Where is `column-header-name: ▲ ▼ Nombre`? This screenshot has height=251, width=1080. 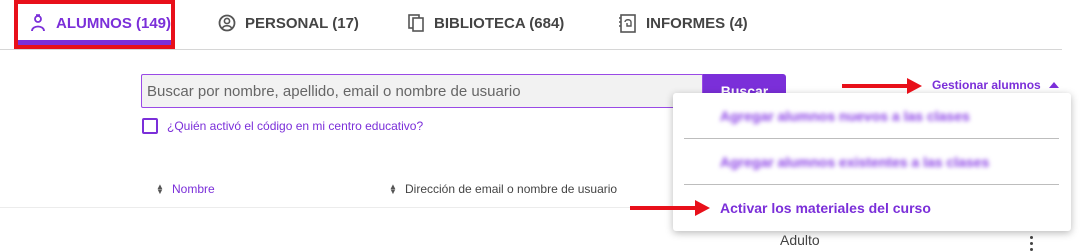 column-header-name: ▲ ▼ Nombre is located at coordinates (185, 189).